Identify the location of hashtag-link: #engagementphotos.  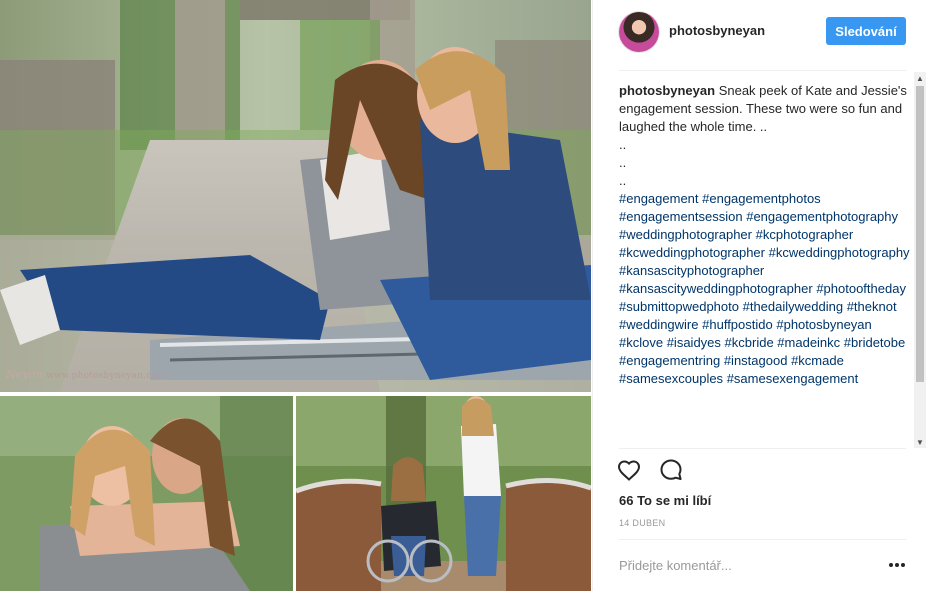
(761, 198).